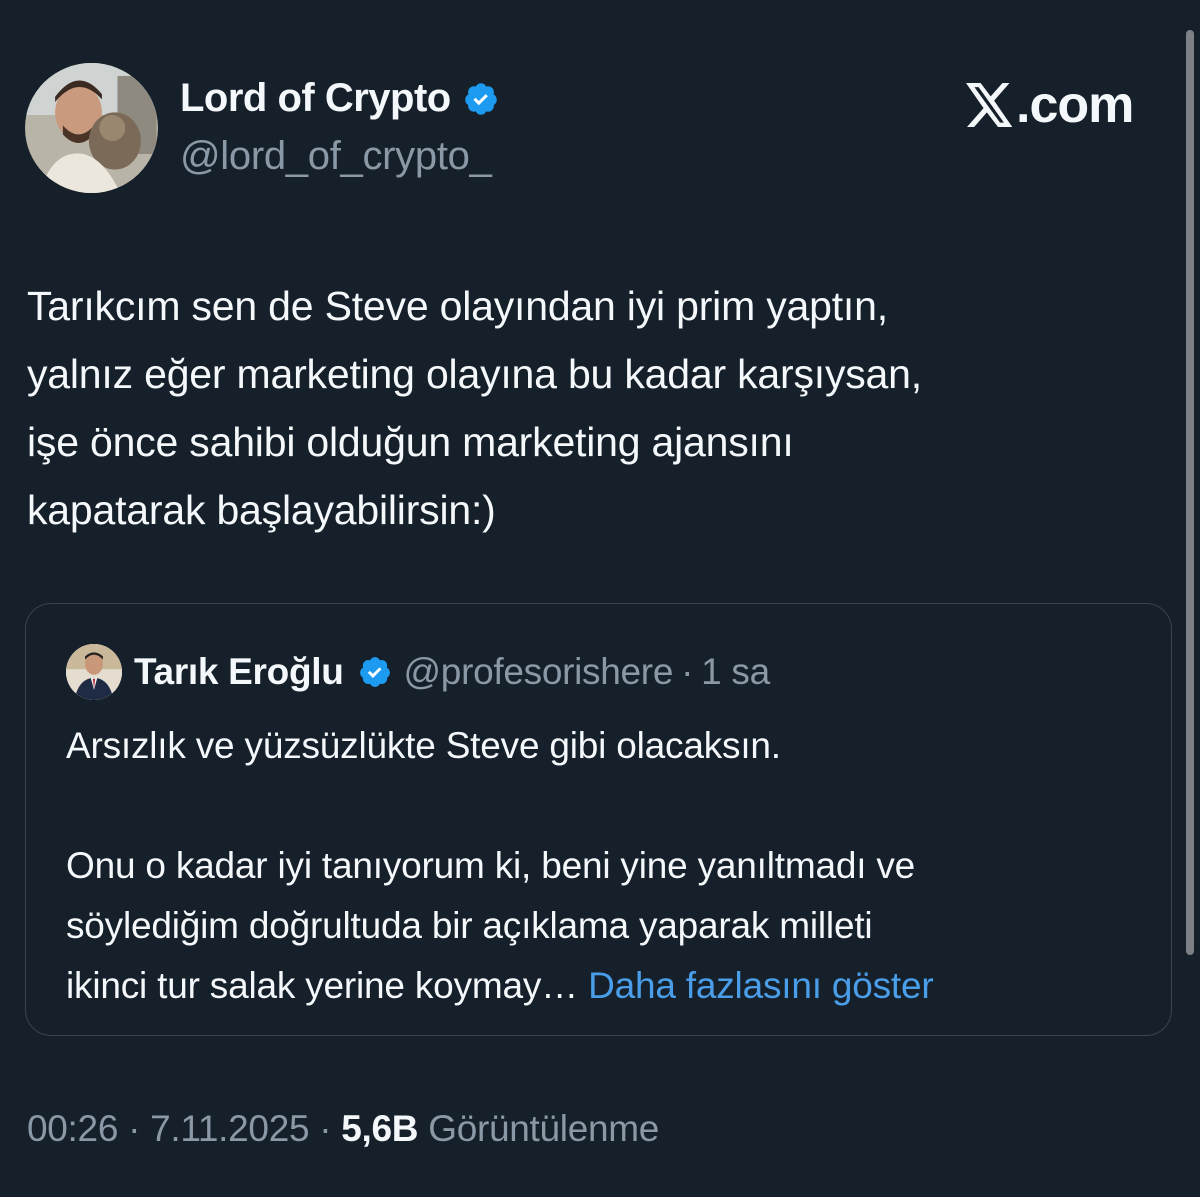 The image size is (1200, 1197). I want to click on author-avatar, so click(91, 128).